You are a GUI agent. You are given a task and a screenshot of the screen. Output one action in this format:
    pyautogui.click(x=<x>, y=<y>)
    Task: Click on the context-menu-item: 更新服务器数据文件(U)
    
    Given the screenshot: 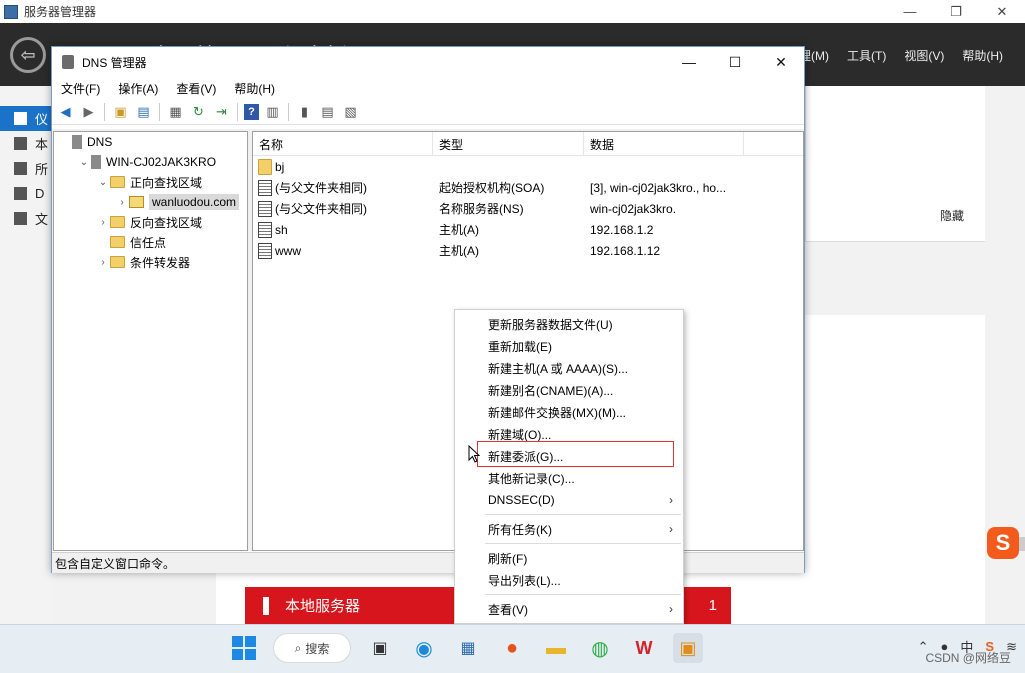 What is the action you would take?
    pyautogui.click(x=569, y=324)
    